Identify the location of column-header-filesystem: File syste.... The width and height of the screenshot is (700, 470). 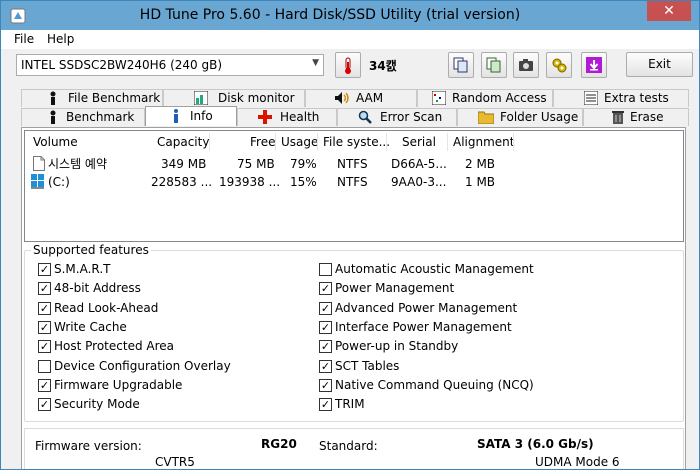
(356, 142).